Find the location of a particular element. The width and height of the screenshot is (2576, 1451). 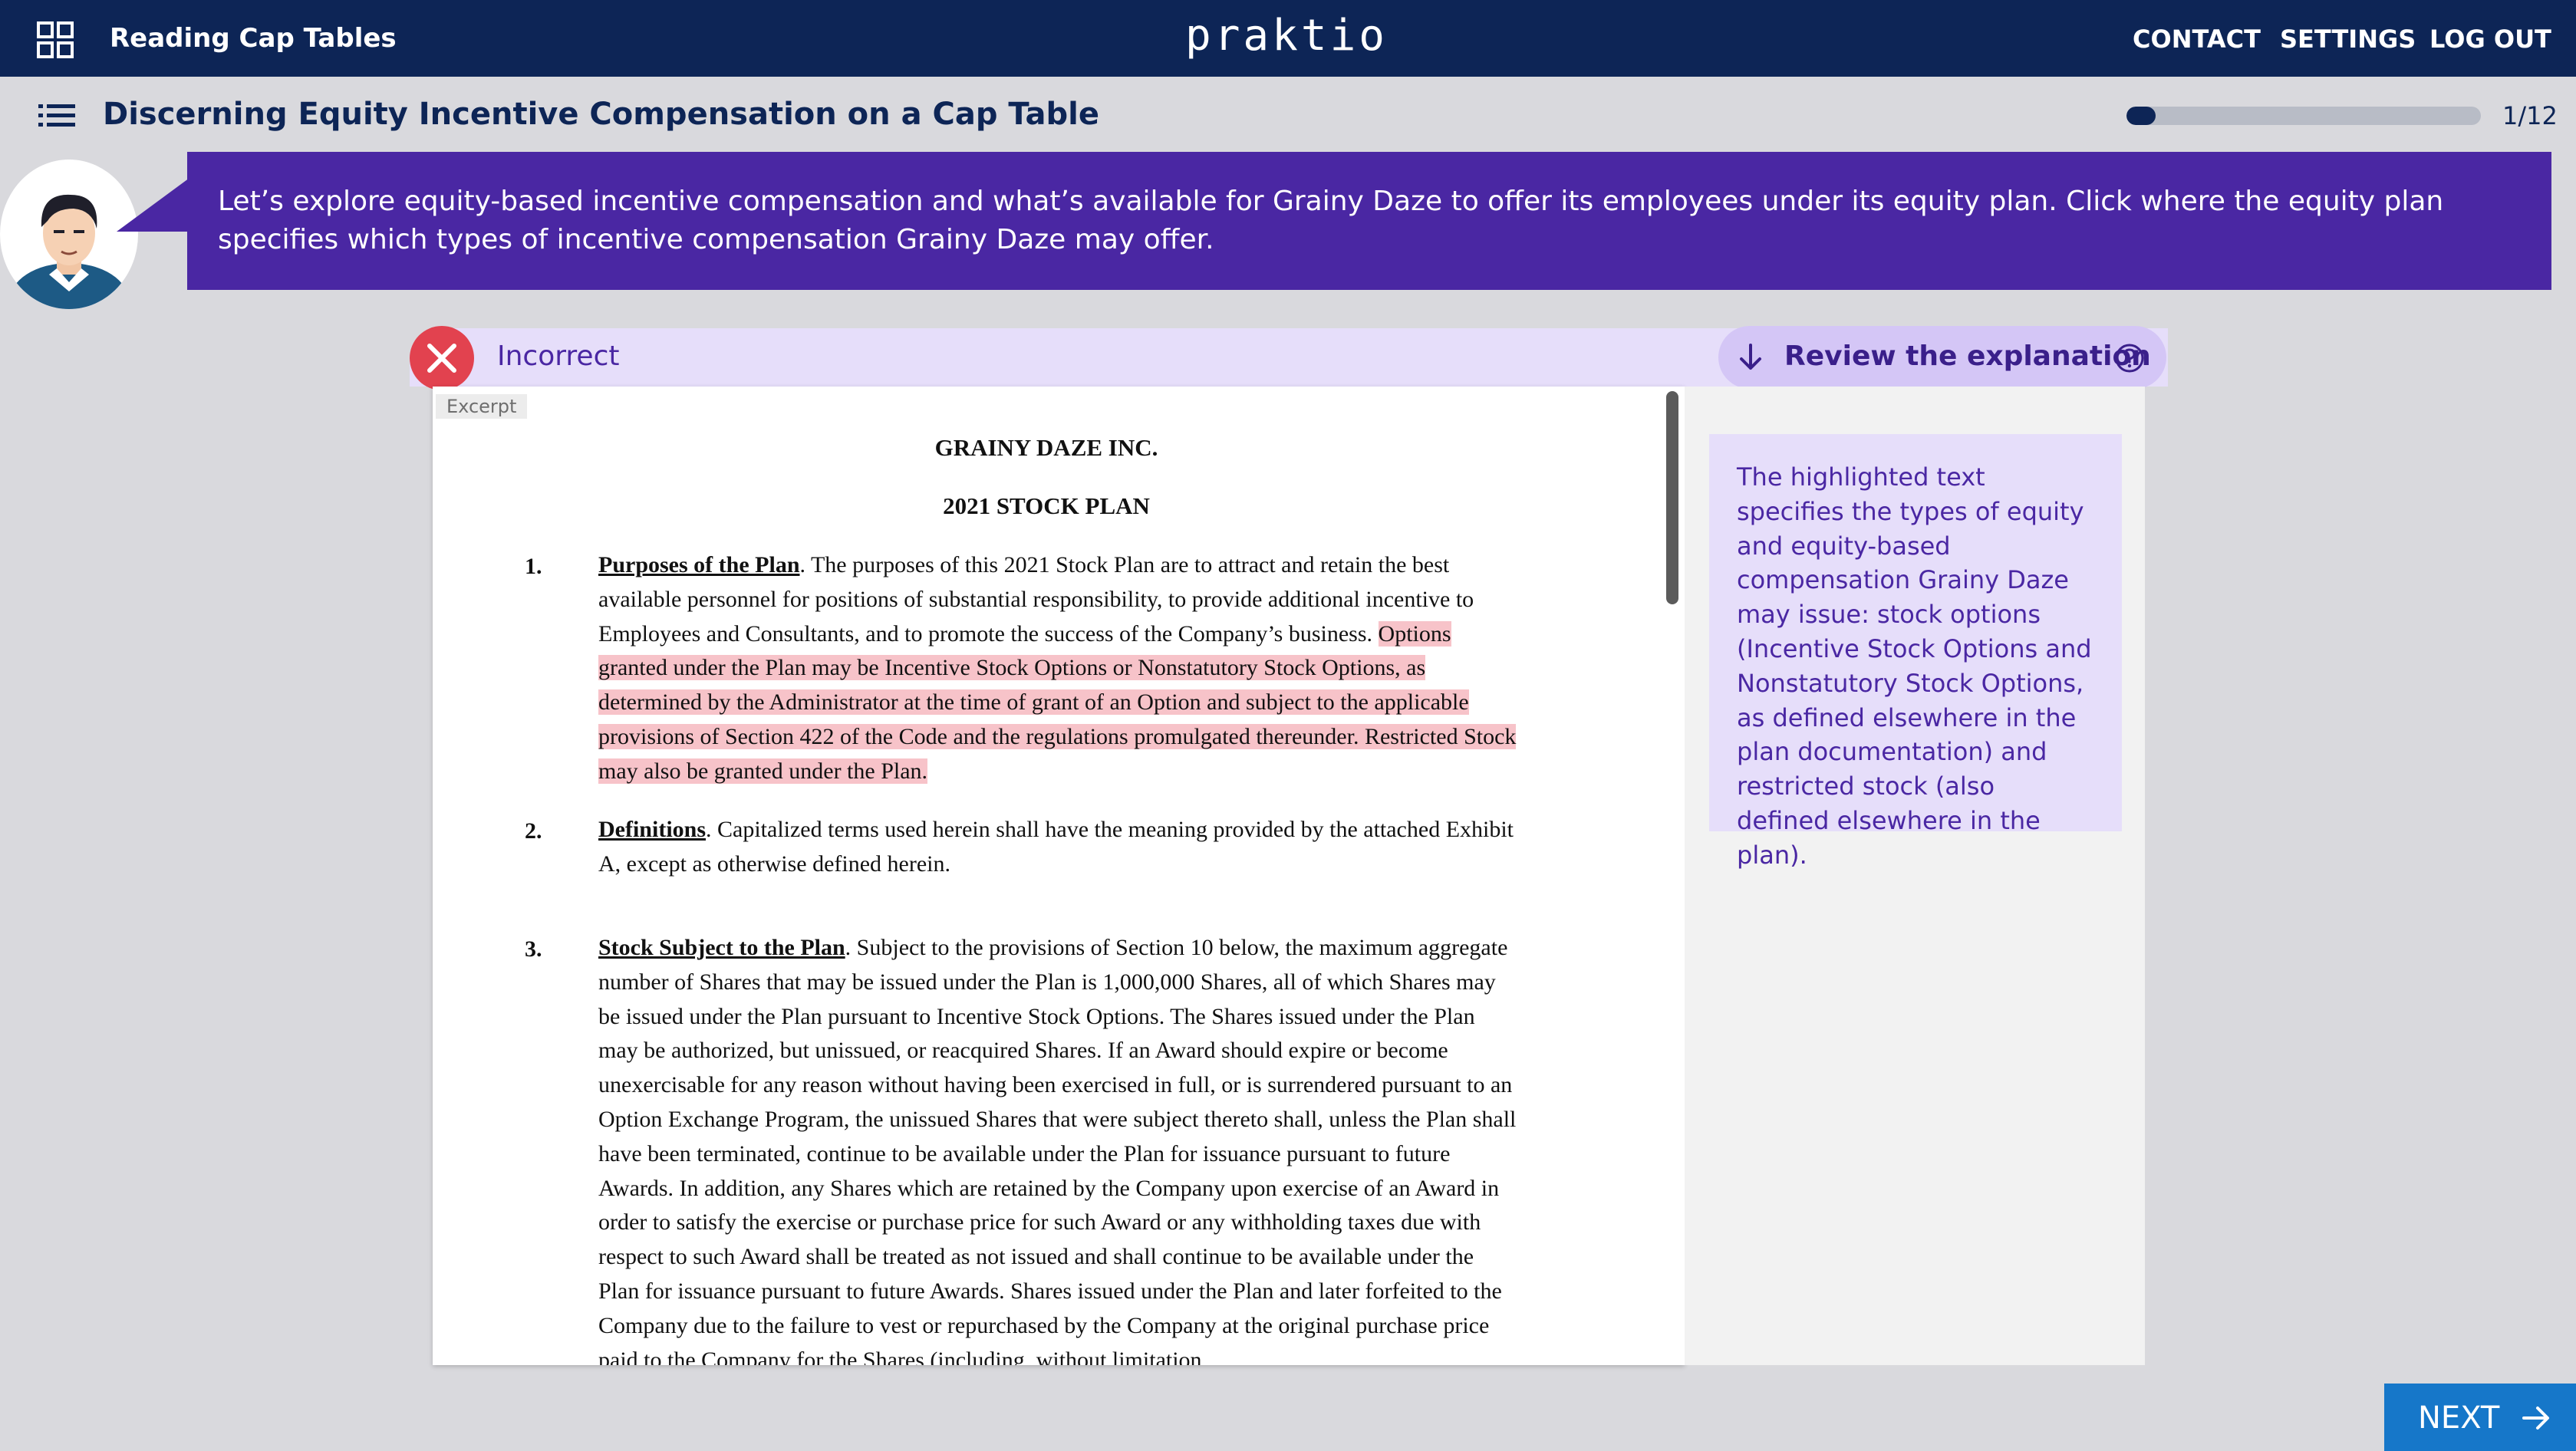

nav-logout-link: LOG OUT is located at coordinates (2490, 39).